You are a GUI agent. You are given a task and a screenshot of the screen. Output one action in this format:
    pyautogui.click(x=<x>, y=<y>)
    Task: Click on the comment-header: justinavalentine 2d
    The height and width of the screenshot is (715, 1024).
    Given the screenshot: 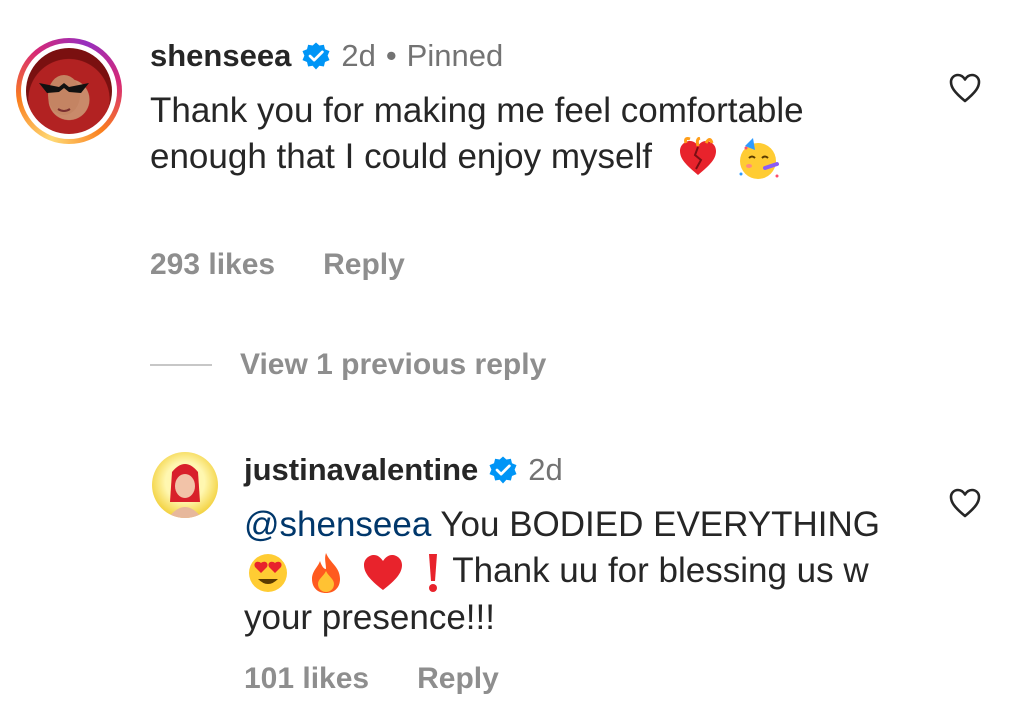 What is the action you would take?
    pyautogui.click(x=403, y=470)
    